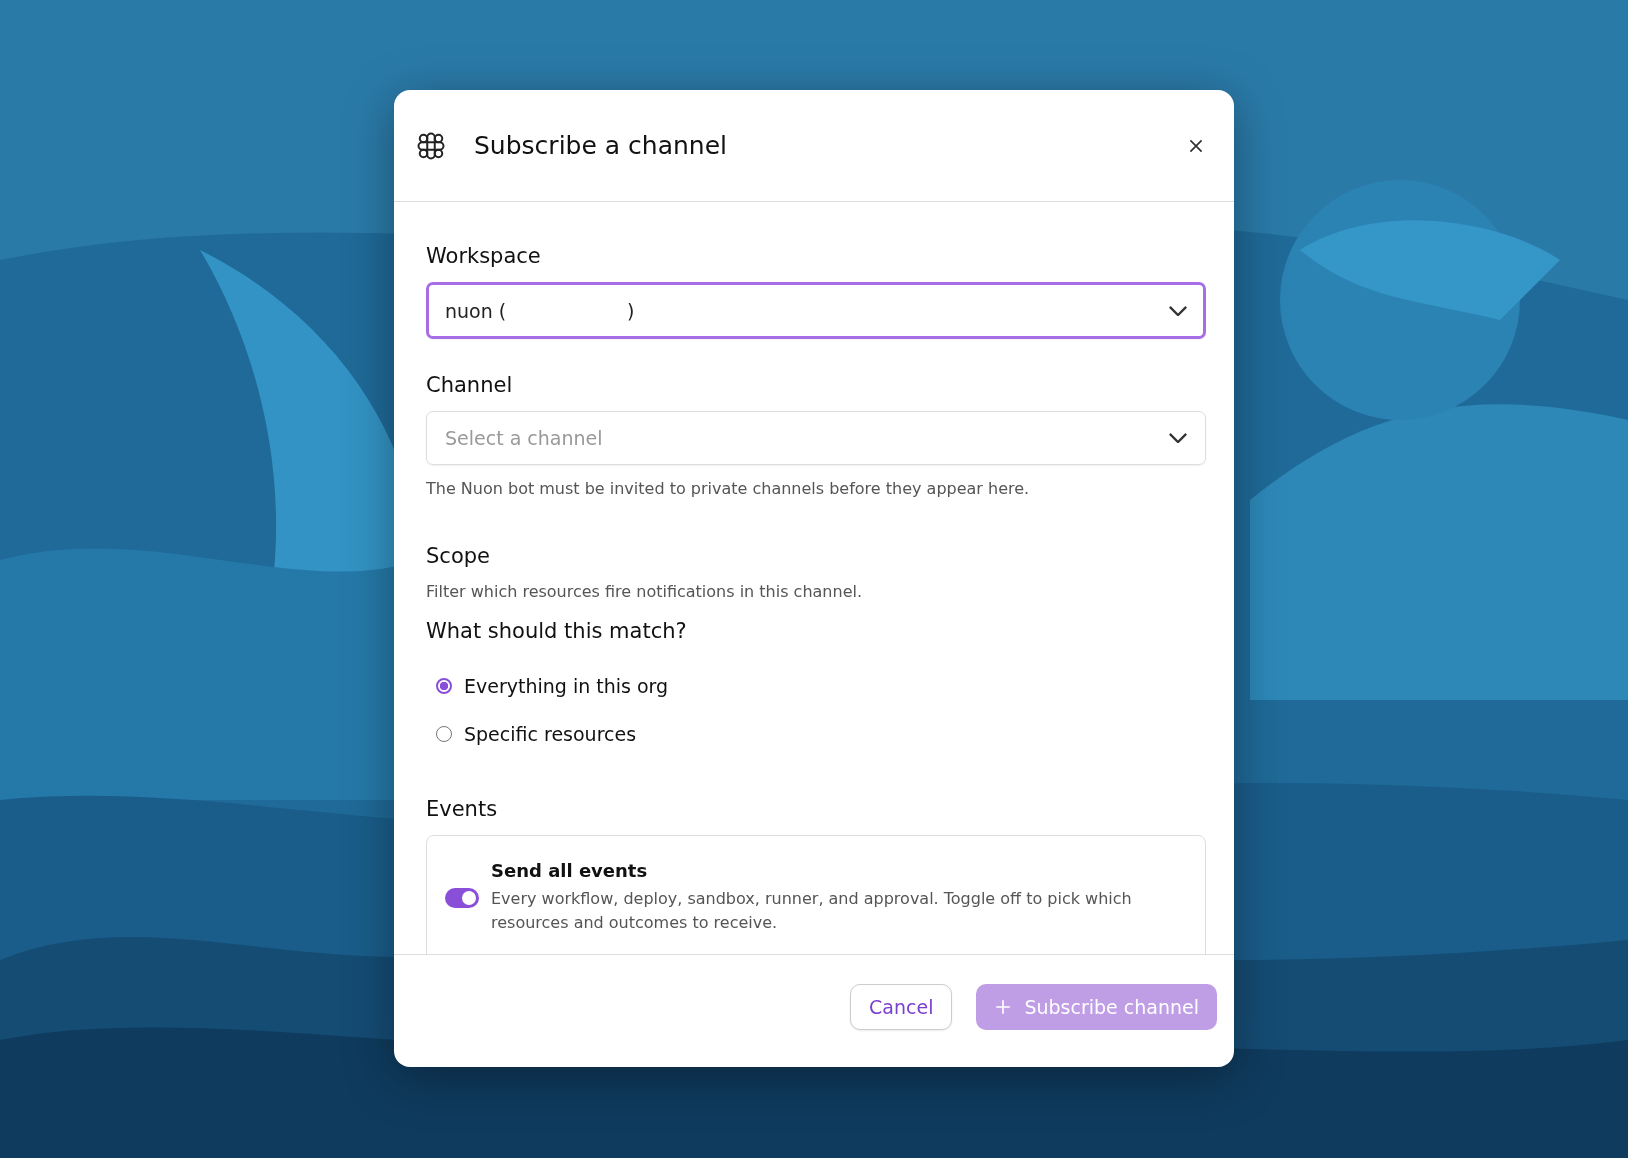  What do you see at coordinates (458, 556) in the screenshot?
I see `section-title: Scope` at bounding box center [458, 556].